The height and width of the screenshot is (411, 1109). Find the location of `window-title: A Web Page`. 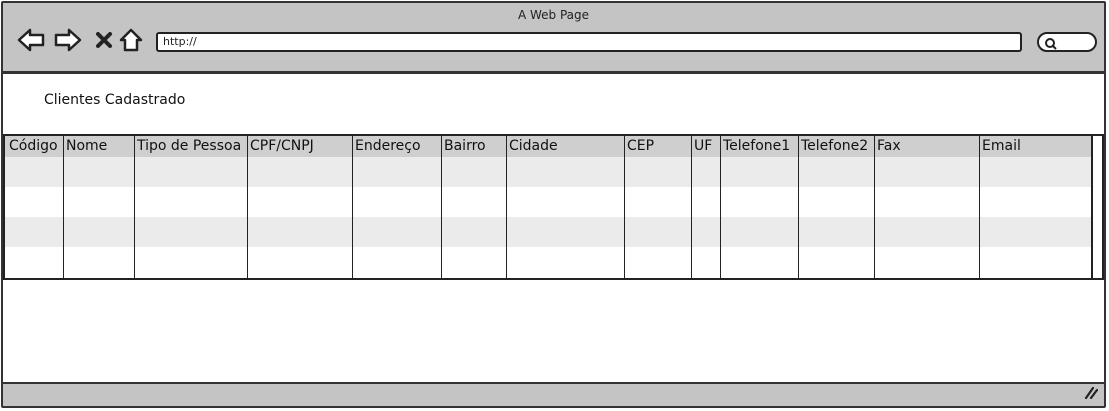

window-title: A Web Page is located at coordinates (553, 15).